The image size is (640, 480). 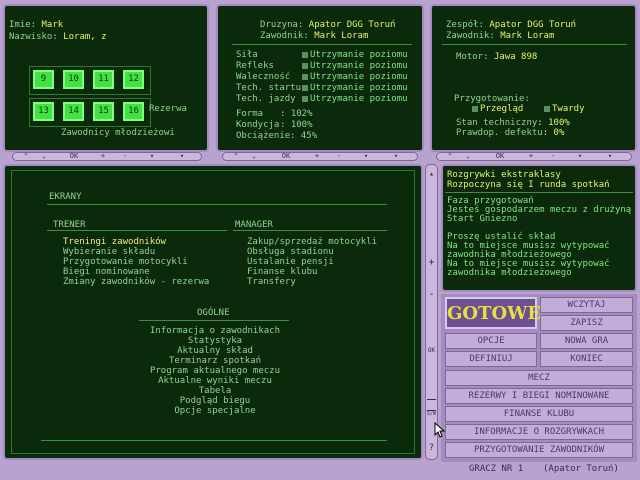 I want to click on slot-9: 9, so click(x=43, y=79).